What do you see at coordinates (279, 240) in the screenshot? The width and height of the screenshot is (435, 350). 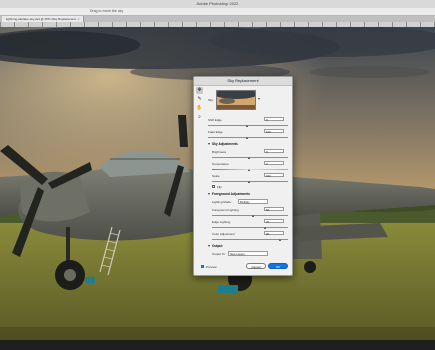 I see `color-adjustment-slider-thumb` at bounding box center [279, 240].